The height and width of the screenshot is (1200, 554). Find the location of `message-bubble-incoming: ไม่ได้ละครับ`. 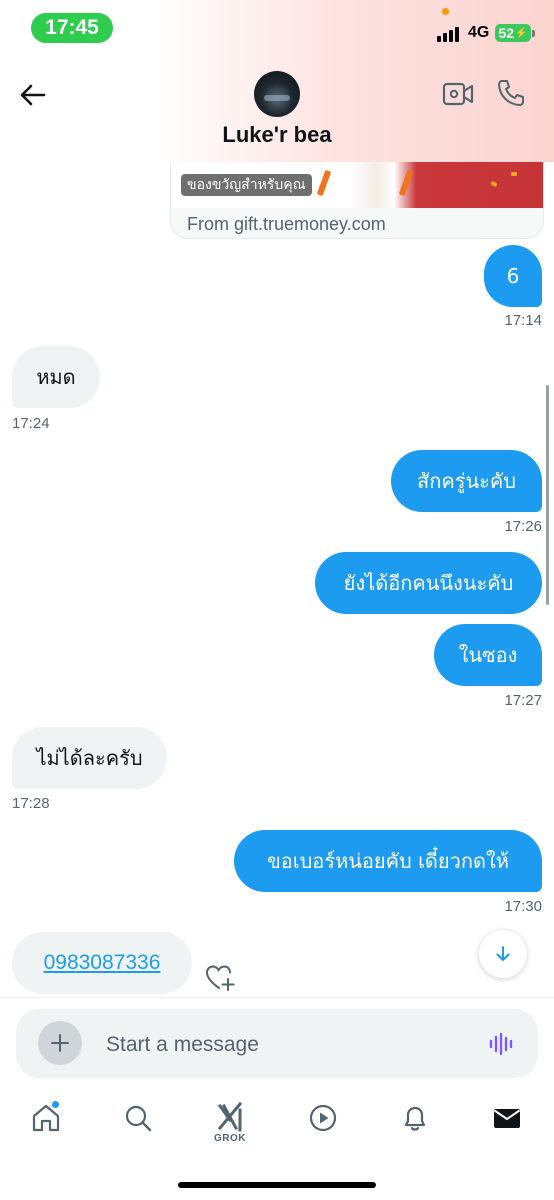

message-bubble-incoming: ไม่ได้ละครับ is located at coordinates (89, 758).